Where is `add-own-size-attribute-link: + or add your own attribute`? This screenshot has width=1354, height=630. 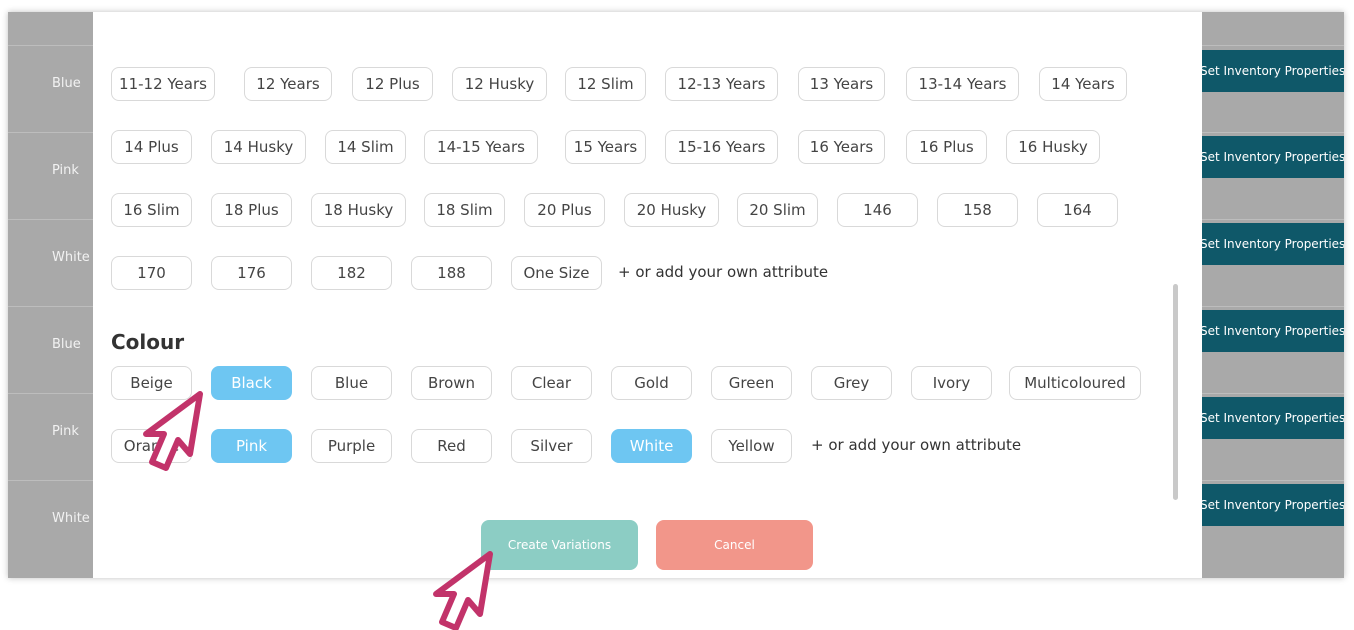
add-own-size-attribute-link: + or add your own attribute is located at coordinates (723, 272).